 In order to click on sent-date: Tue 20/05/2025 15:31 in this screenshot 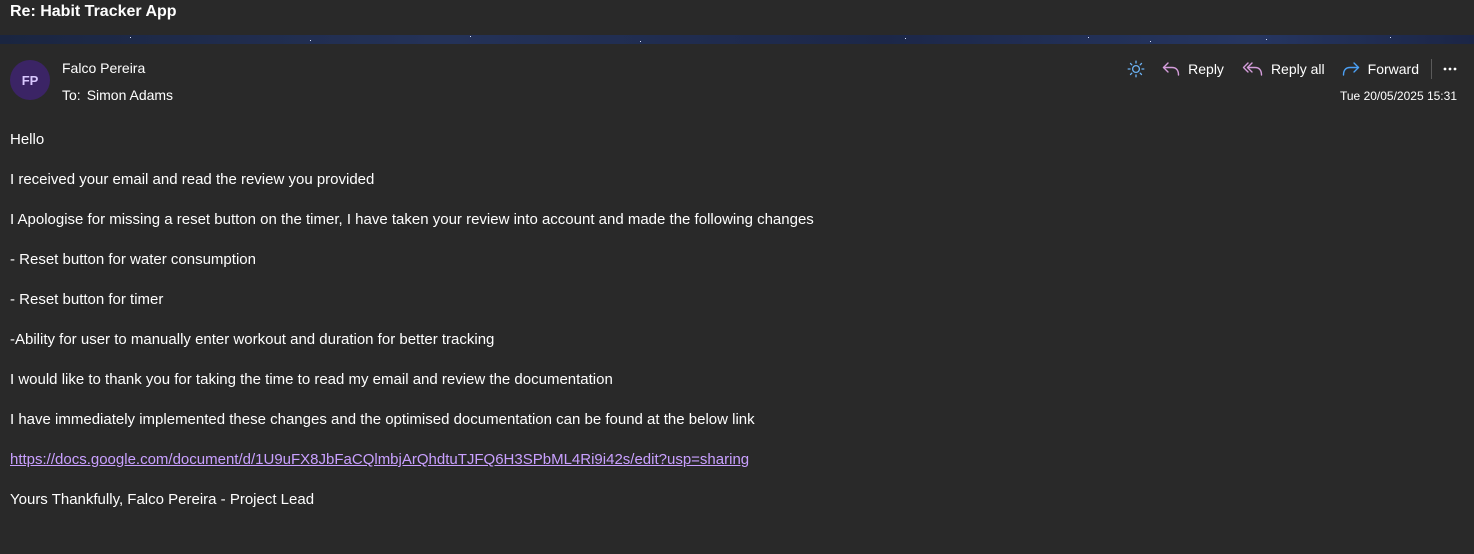, I will do `click(1398, 96)`.